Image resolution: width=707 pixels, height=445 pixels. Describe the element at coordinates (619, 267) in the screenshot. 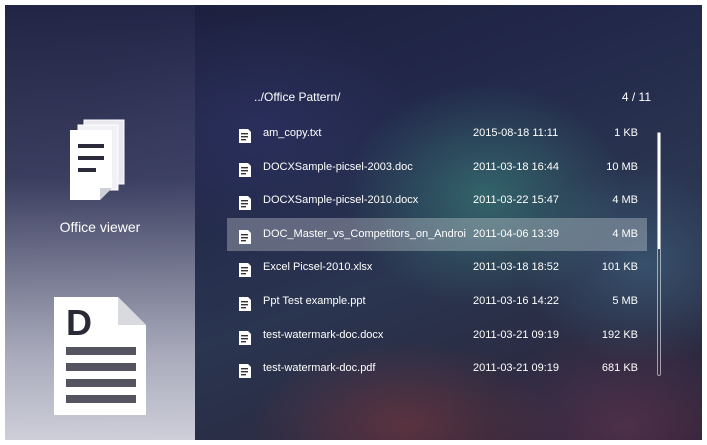

I see `file-size: 101 KB` at that location.